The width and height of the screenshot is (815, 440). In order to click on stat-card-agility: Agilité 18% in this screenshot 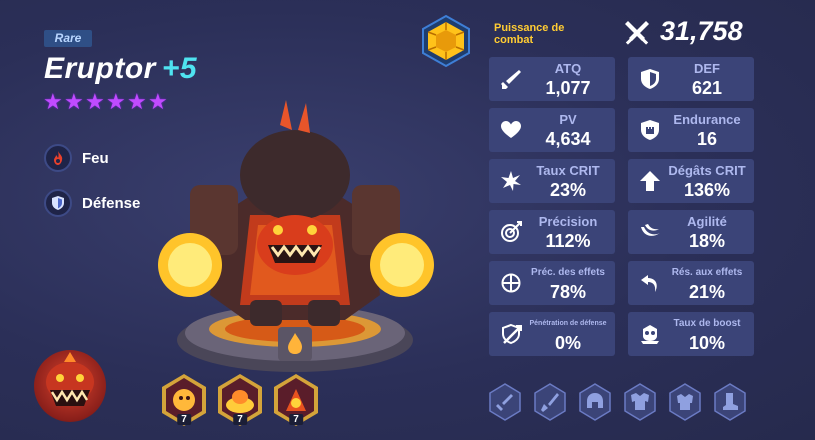, I will do `click(691, 232)`.